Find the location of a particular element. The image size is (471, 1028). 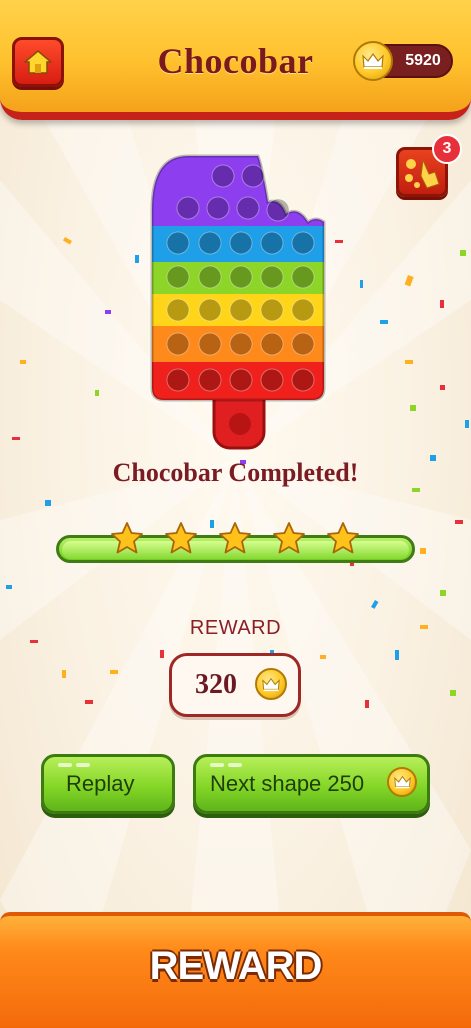

popsicle-shape is located at coordinates (238, 302).